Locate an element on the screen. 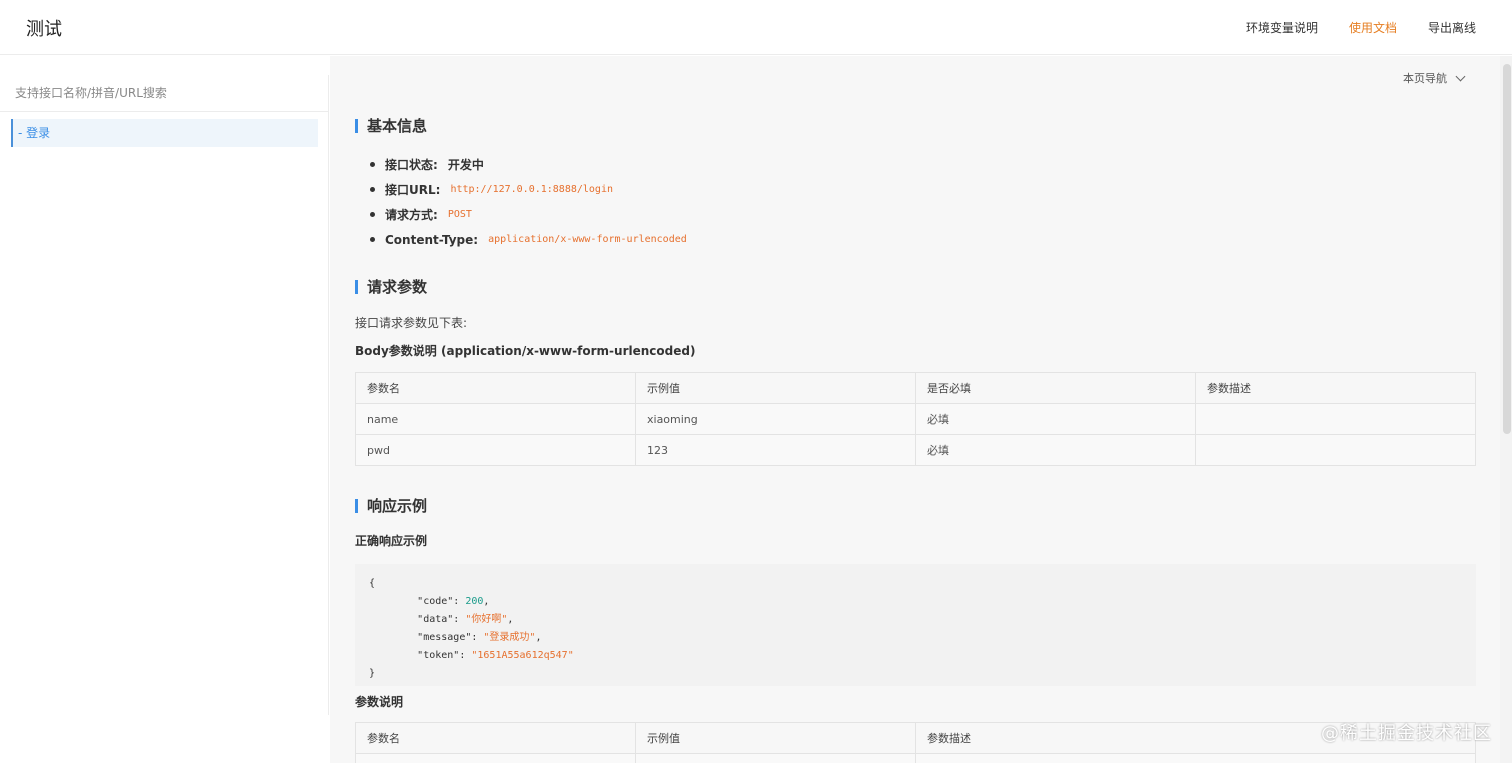  search-box is located at coordinates (164, 93).